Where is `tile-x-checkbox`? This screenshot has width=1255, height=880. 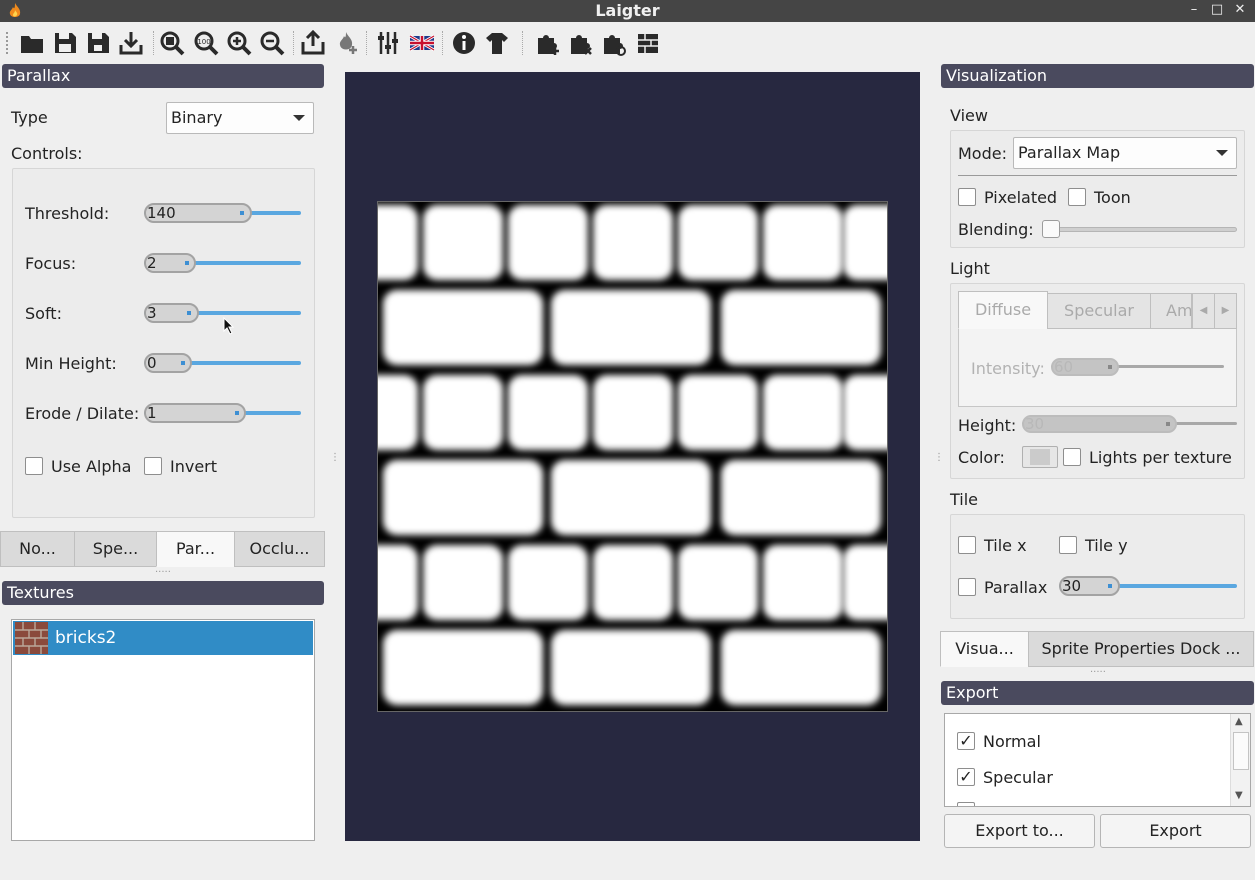 tile-x-checkbox is located at coordinates (967, 545).